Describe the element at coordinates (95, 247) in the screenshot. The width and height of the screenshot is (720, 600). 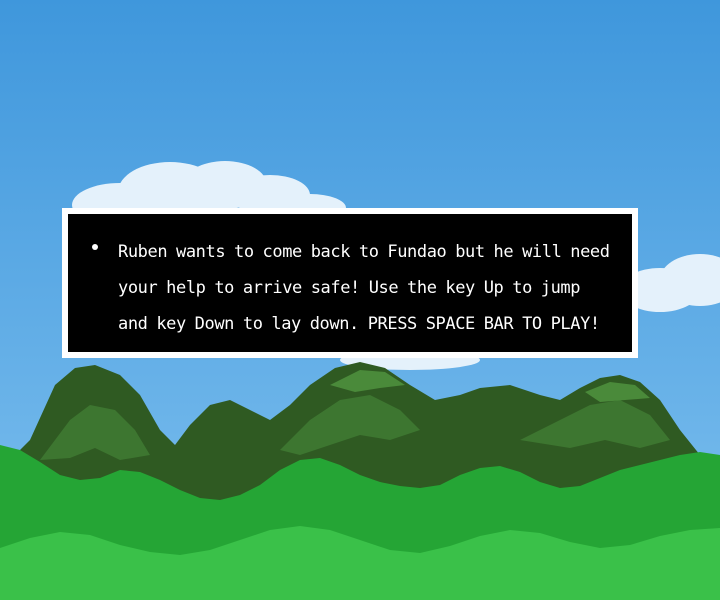
I see `bullet-icon` at that location.